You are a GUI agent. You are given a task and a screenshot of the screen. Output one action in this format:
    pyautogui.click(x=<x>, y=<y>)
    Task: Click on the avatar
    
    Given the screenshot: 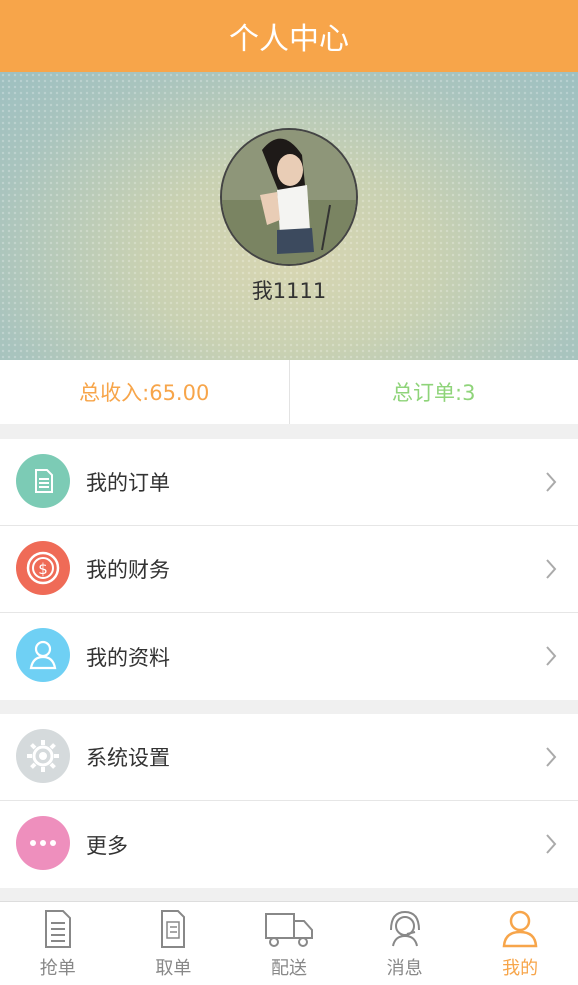 What is the action you would take?
    pyautogui.click(x=289, y=197)
    